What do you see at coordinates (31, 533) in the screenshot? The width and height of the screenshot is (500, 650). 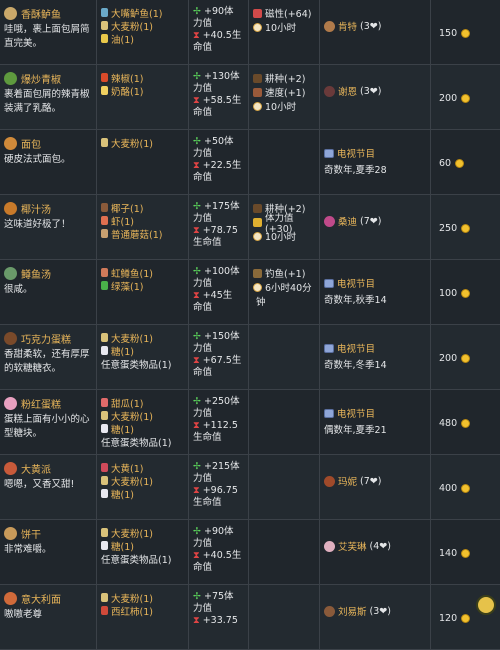 I see `dish-name-link: 饼干` at bounding box center [31, 533].